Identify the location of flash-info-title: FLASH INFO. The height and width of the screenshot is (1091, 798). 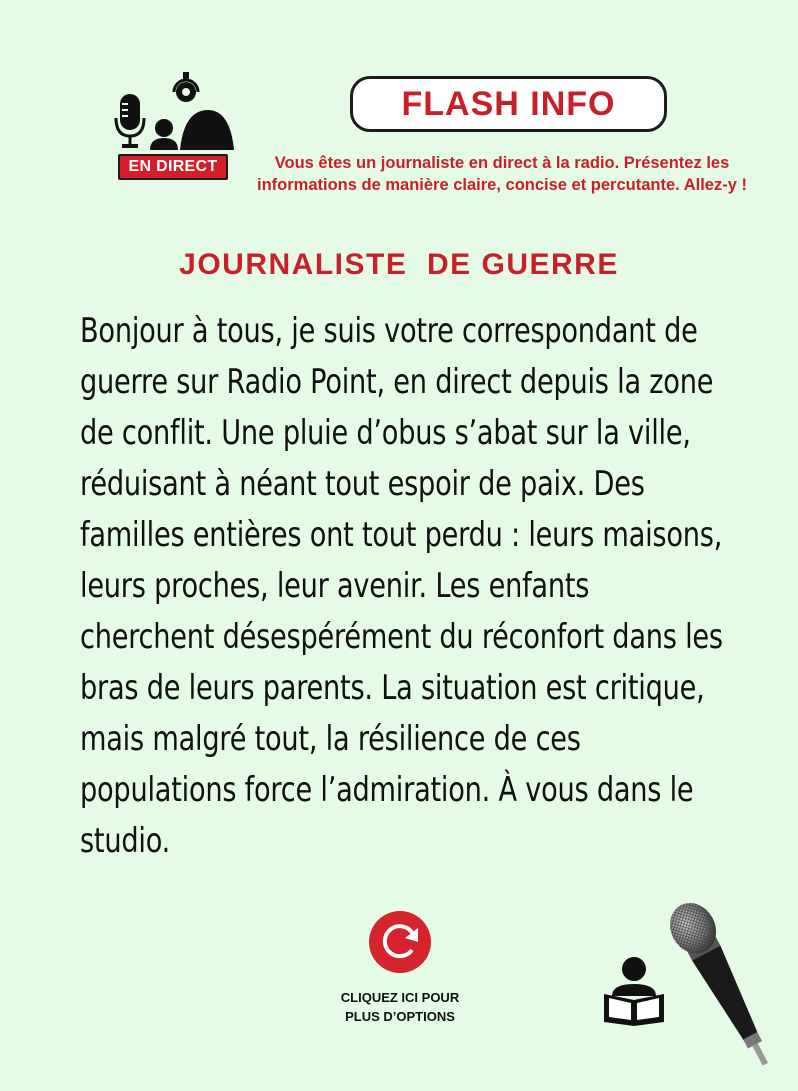
(508, 104).